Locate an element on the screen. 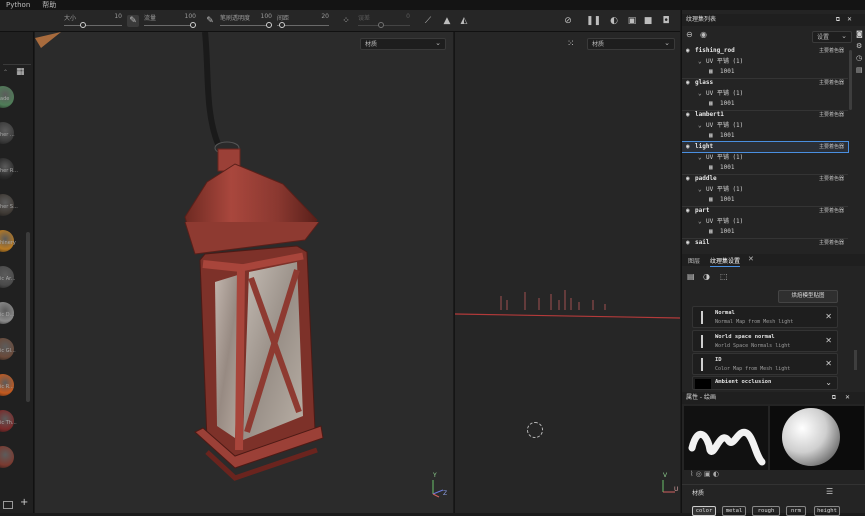 The image size is (865, 516). texture-set-row: ◉ light 主要着色器 is located at coordinates (765, 147).